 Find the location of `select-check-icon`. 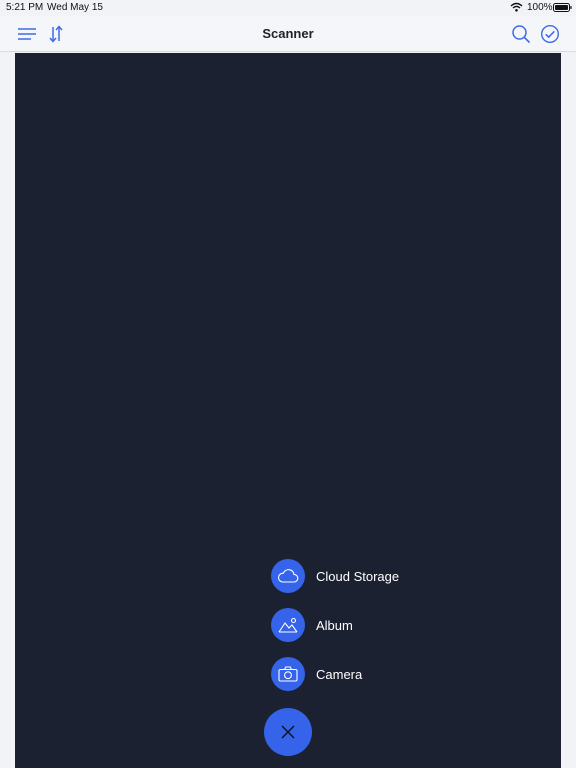

select-check-icon is located at coordinates (550, 34).